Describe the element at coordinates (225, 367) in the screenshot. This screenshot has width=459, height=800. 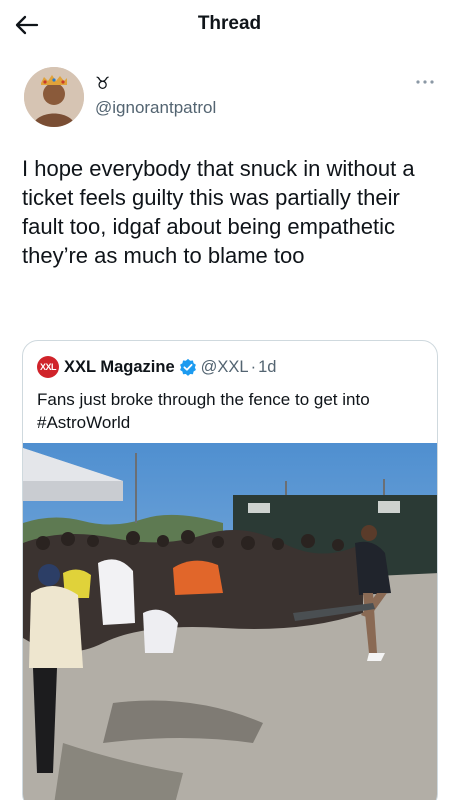
I see `quoted-author-handle: @XXL` at that location.